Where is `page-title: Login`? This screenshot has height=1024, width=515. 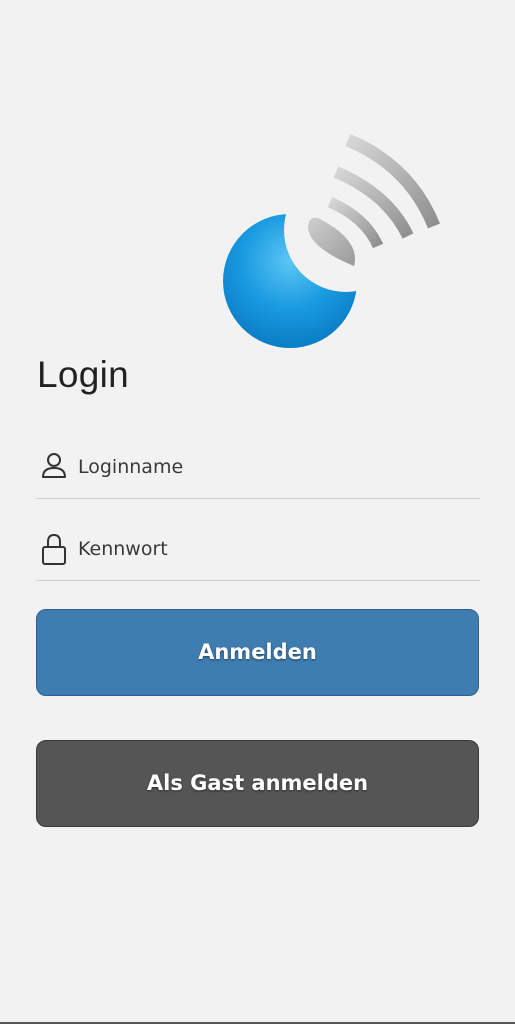
page-title: Login is located at coordinates (83, 374).